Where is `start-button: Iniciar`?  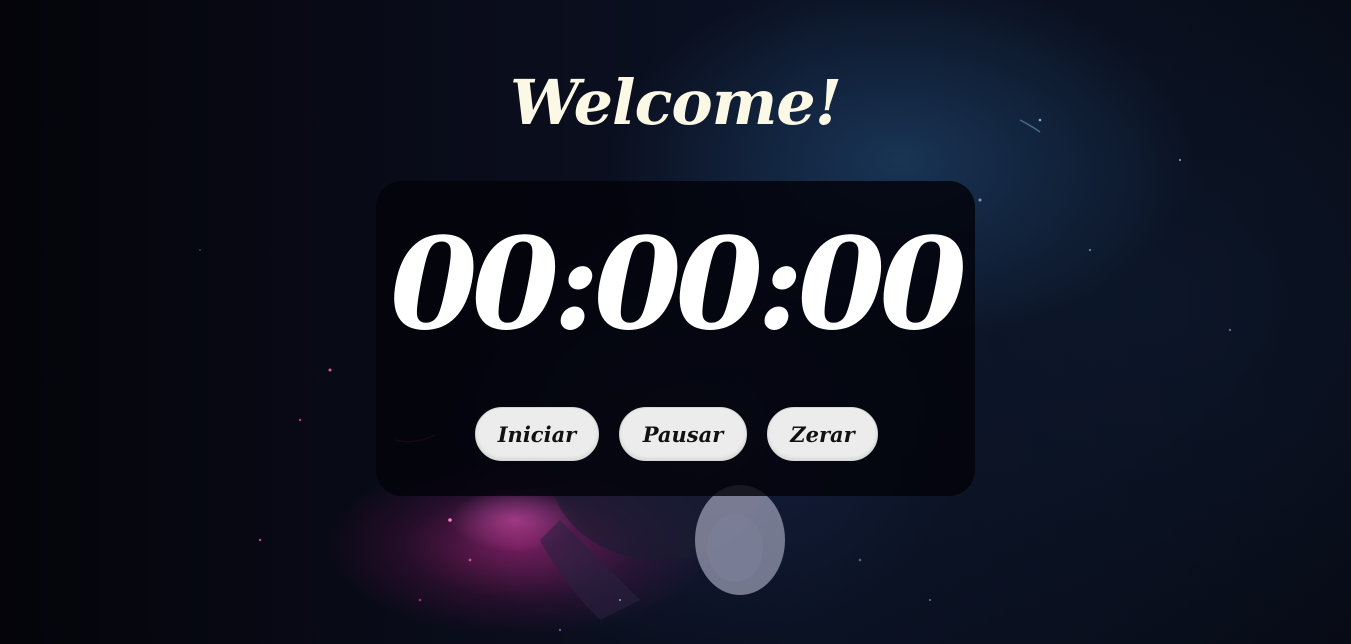 start-button: Iniciar is located at coordinates (537, 434).